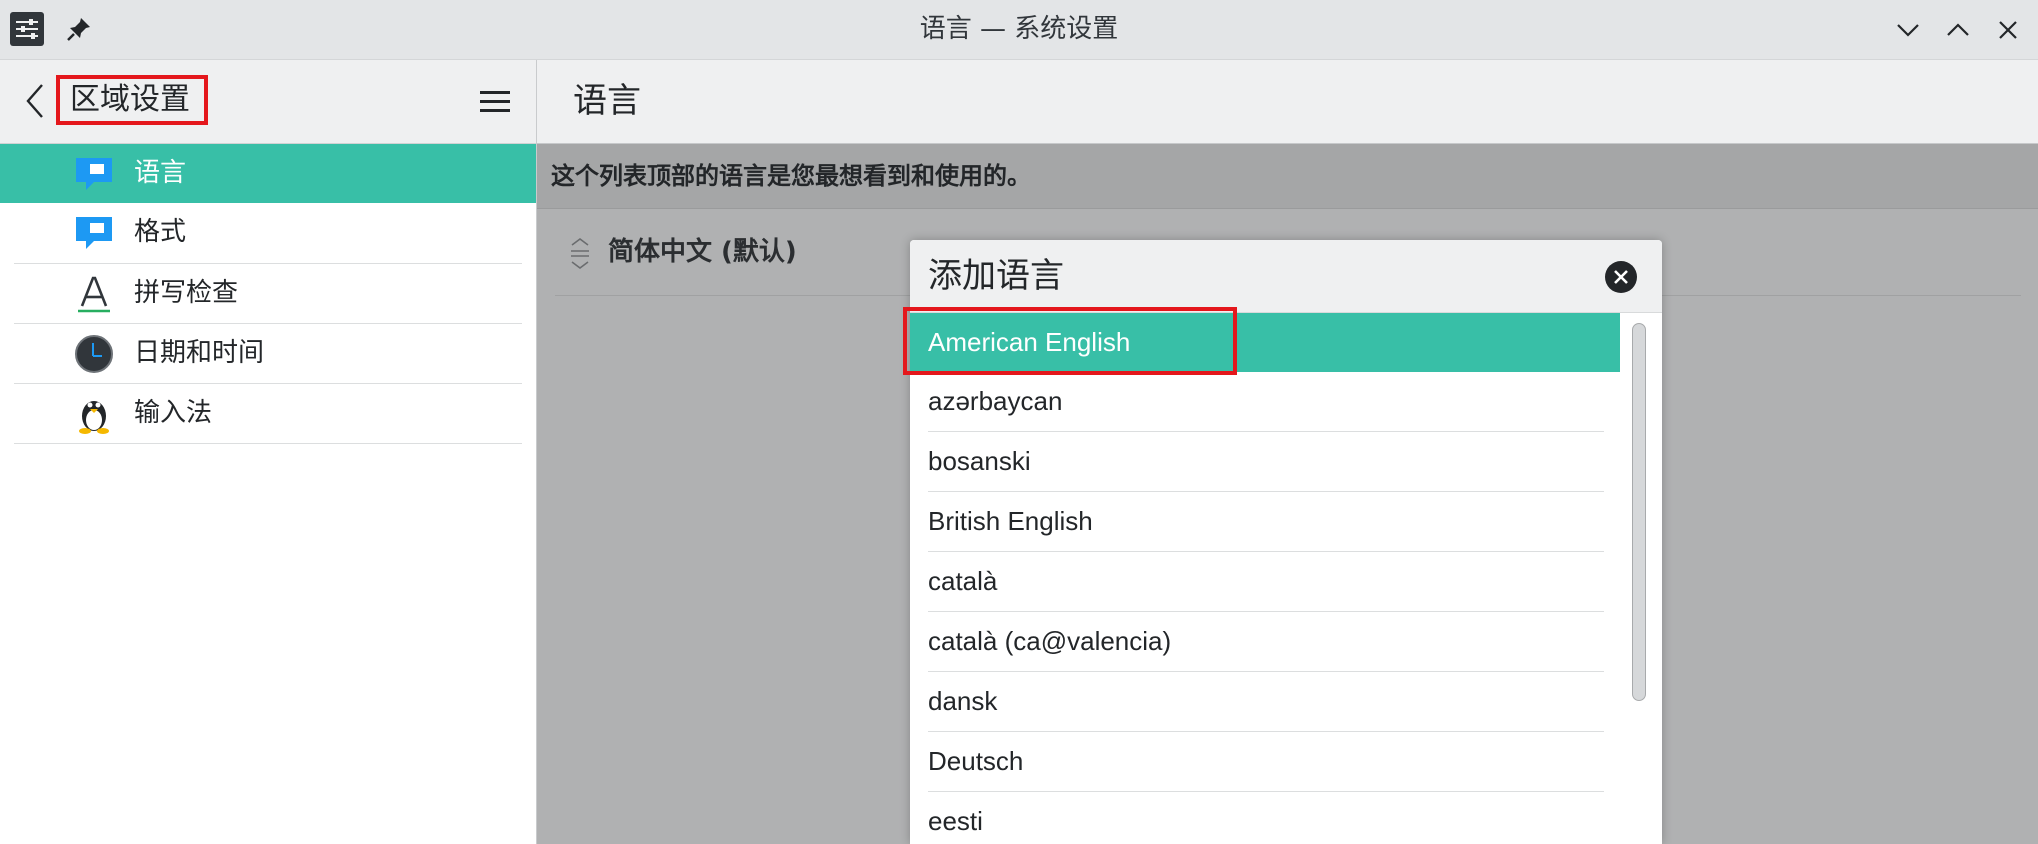 Image resolution: width=2038 pixels, height=844 pixels. I want to click on back-button, so click(35, 101).